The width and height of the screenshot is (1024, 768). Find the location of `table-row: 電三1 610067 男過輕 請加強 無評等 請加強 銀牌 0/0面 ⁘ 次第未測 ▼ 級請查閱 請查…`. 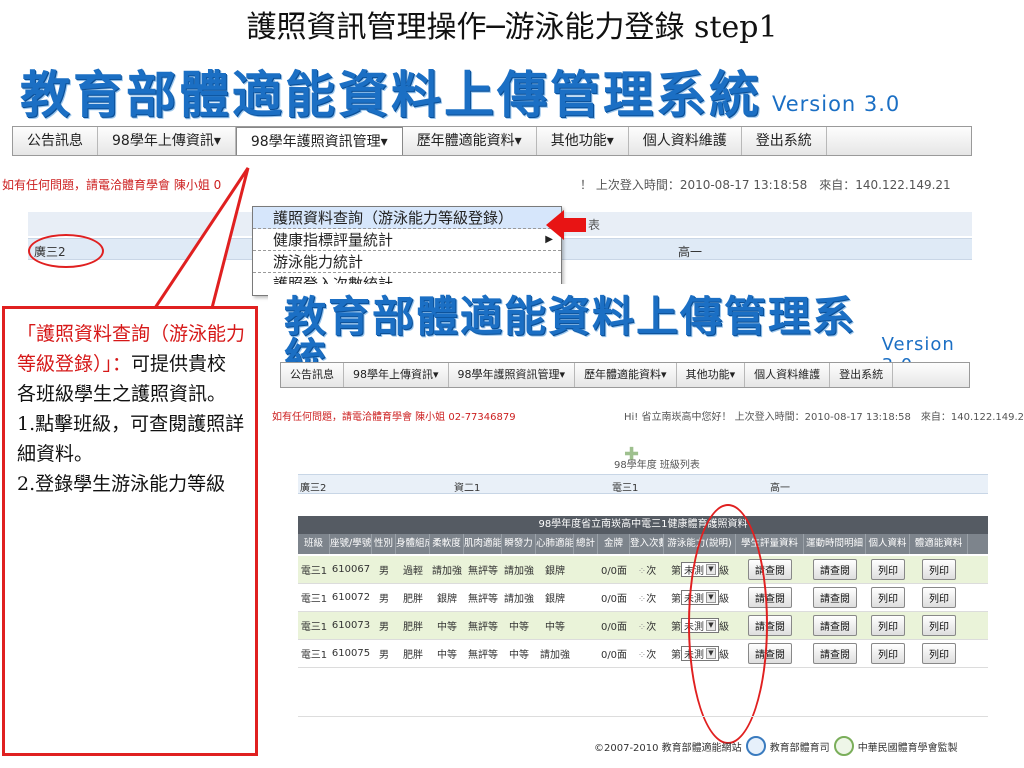

table-row: 電三1 610067 男過輕 請加強 無評等 請加強 銀牌 0/0面 ⁘ 次第未測 ▼ 級請查閱 請查… is located at coordinates (643, 570).